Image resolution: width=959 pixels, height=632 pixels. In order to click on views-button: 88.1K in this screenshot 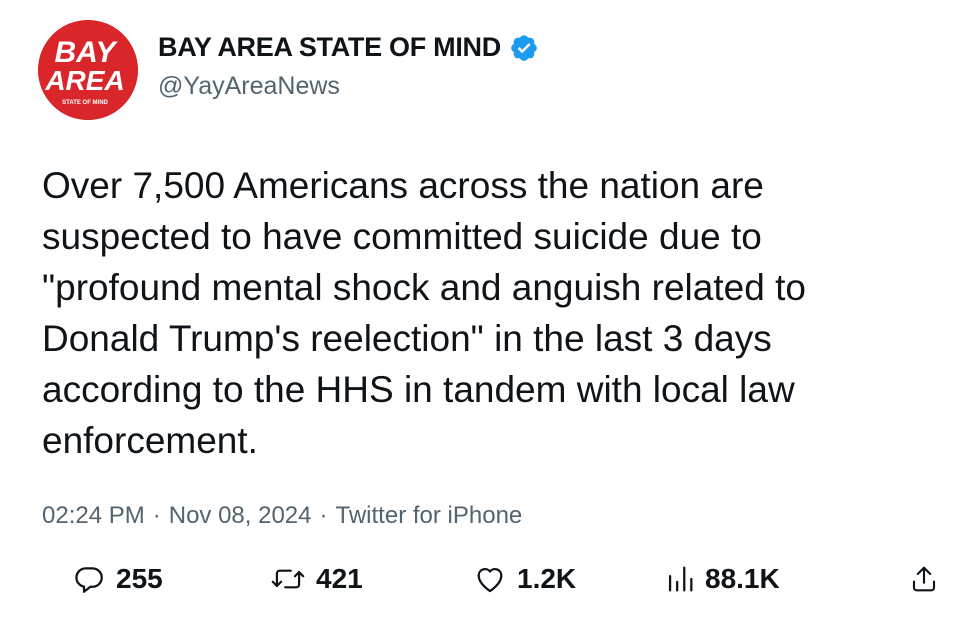, I will do `click(722, 579)`.